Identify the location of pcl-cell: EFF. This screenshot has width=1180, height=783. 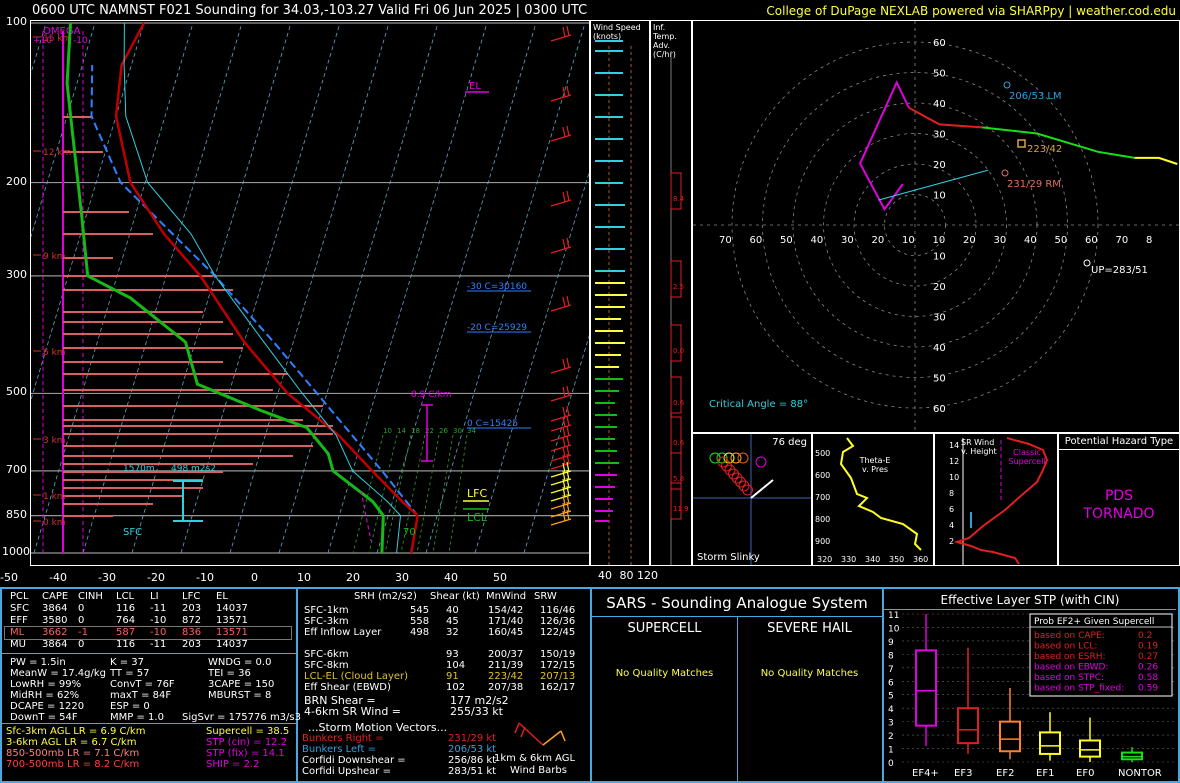
(19, 620).